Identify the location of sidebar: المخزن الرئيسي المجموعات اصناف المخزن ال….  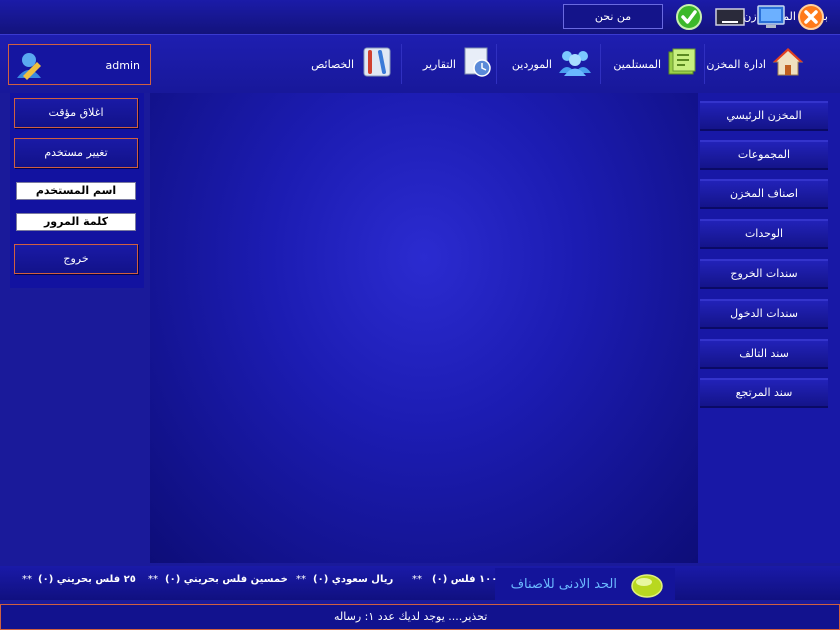
(769, 328).